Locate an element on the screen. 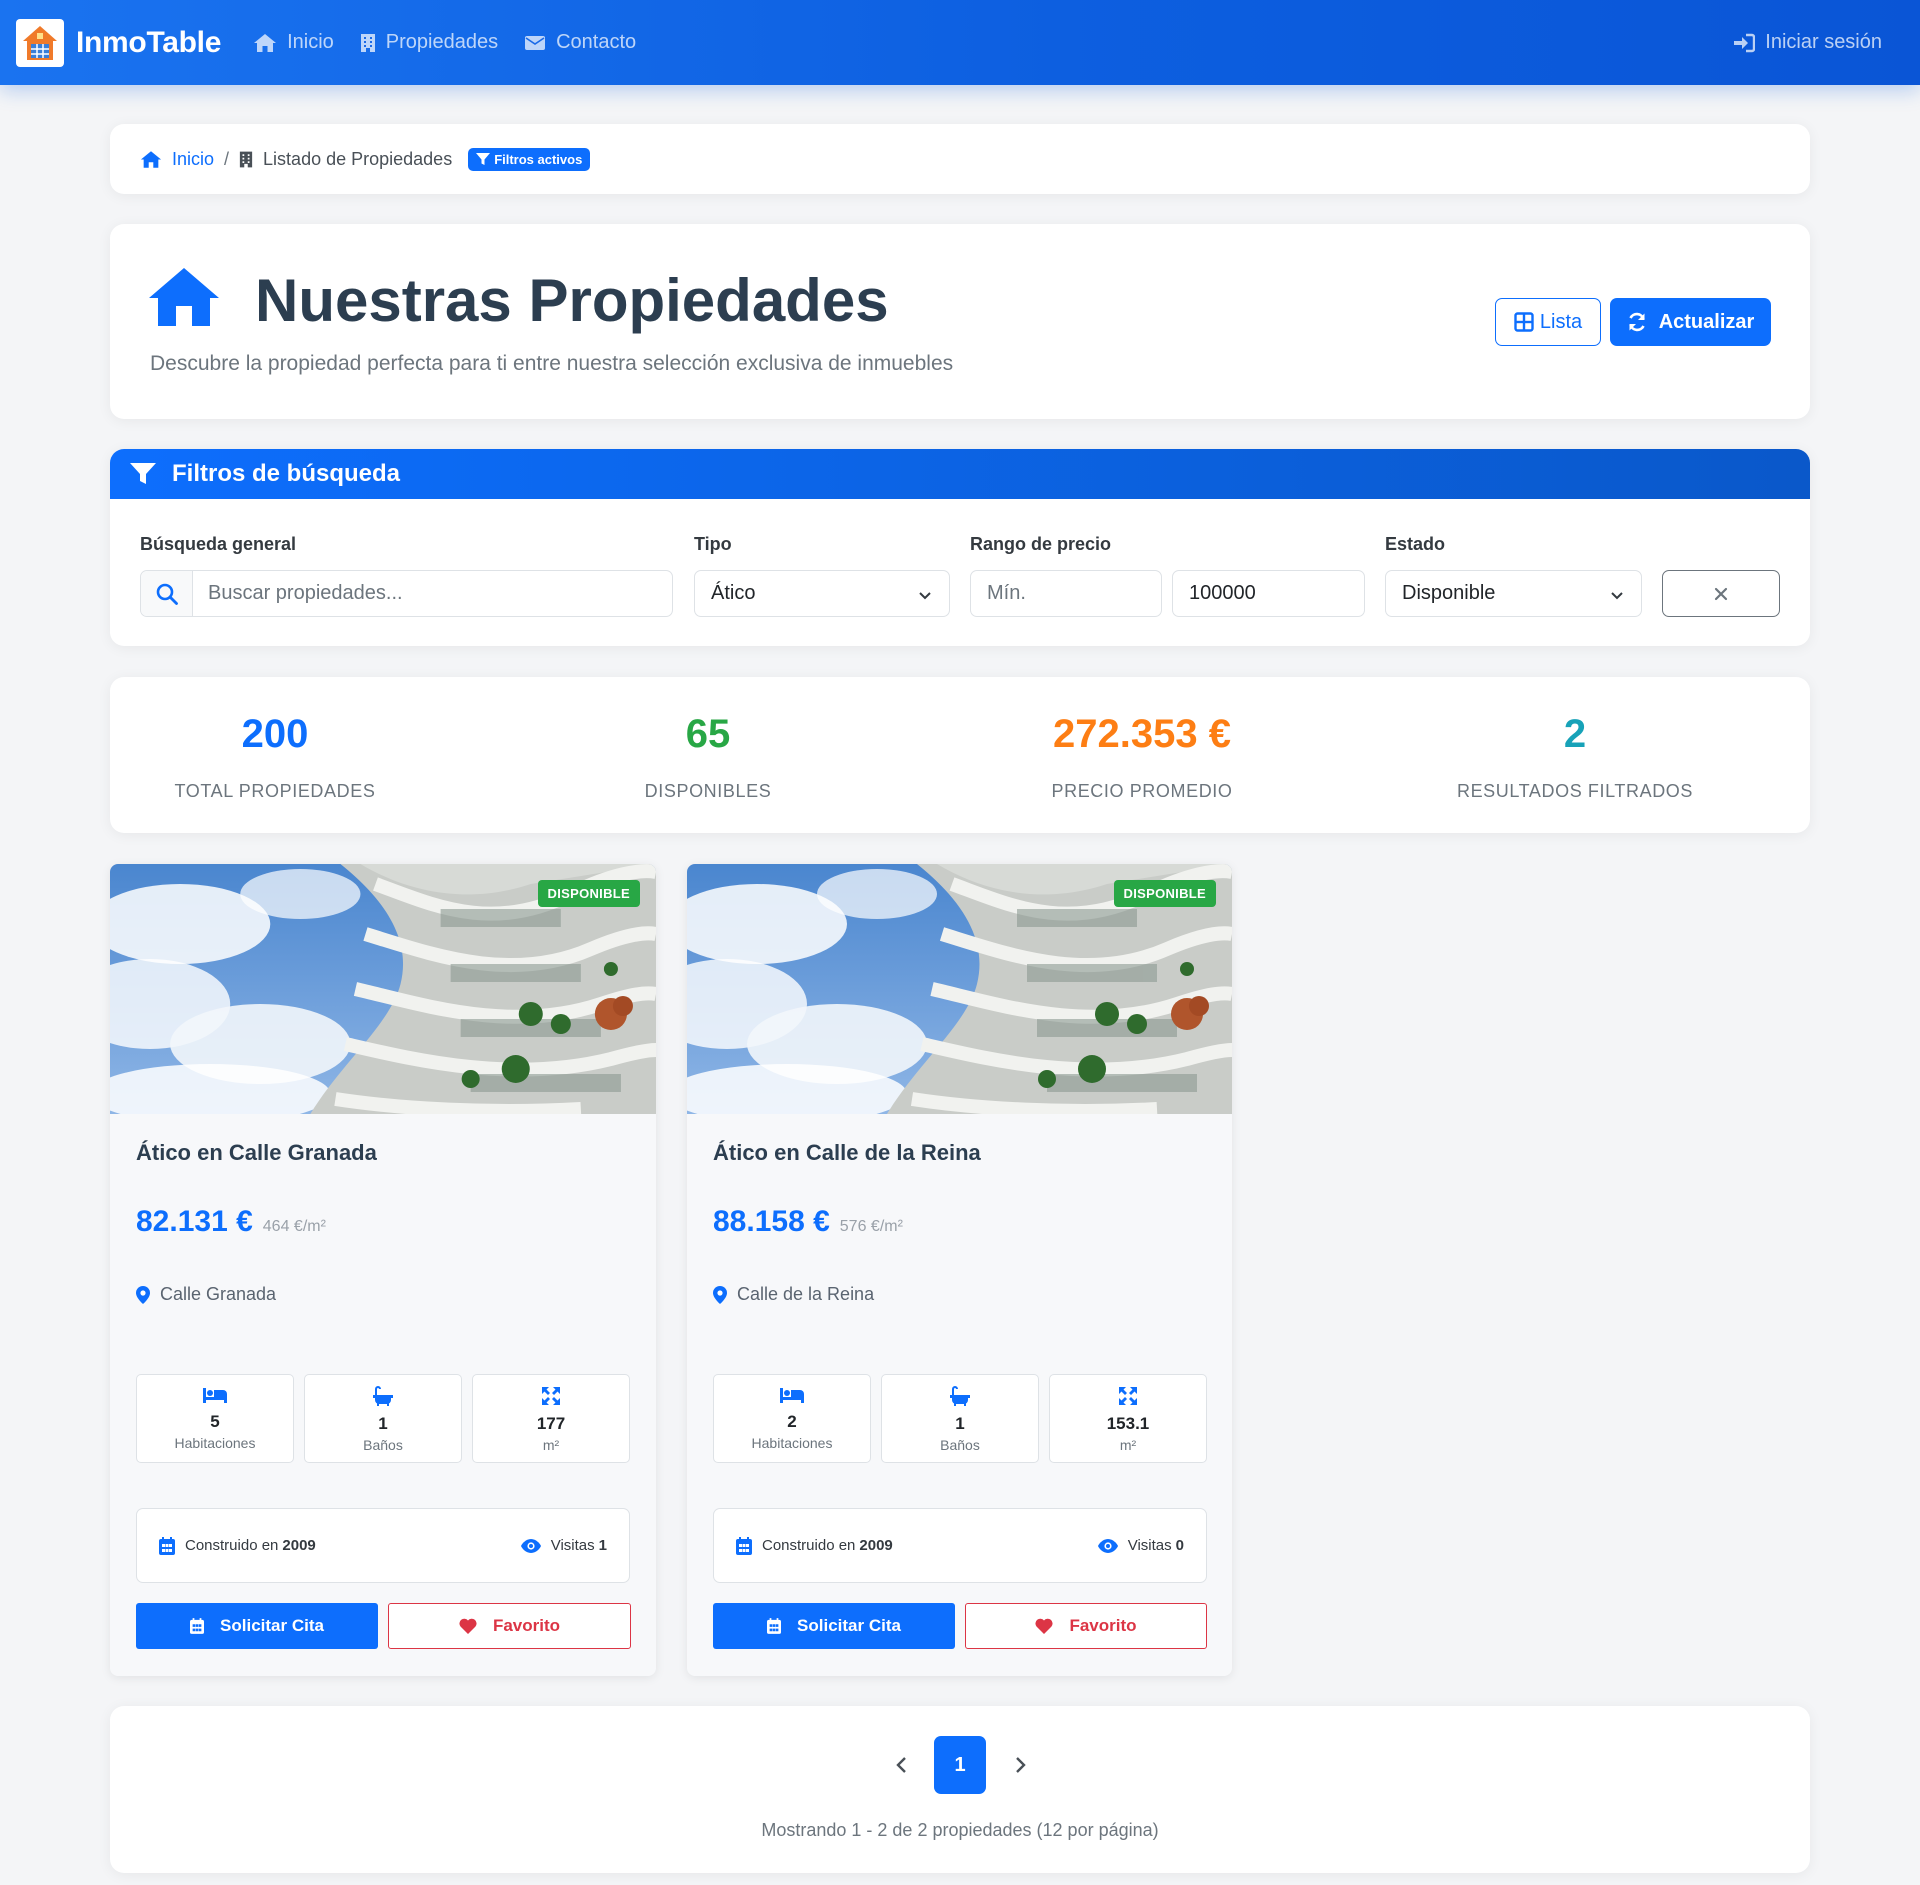 The image size is (1920, 1885). feature-rooms: 5 Habitaciones is located at coordinates (215, 1418).